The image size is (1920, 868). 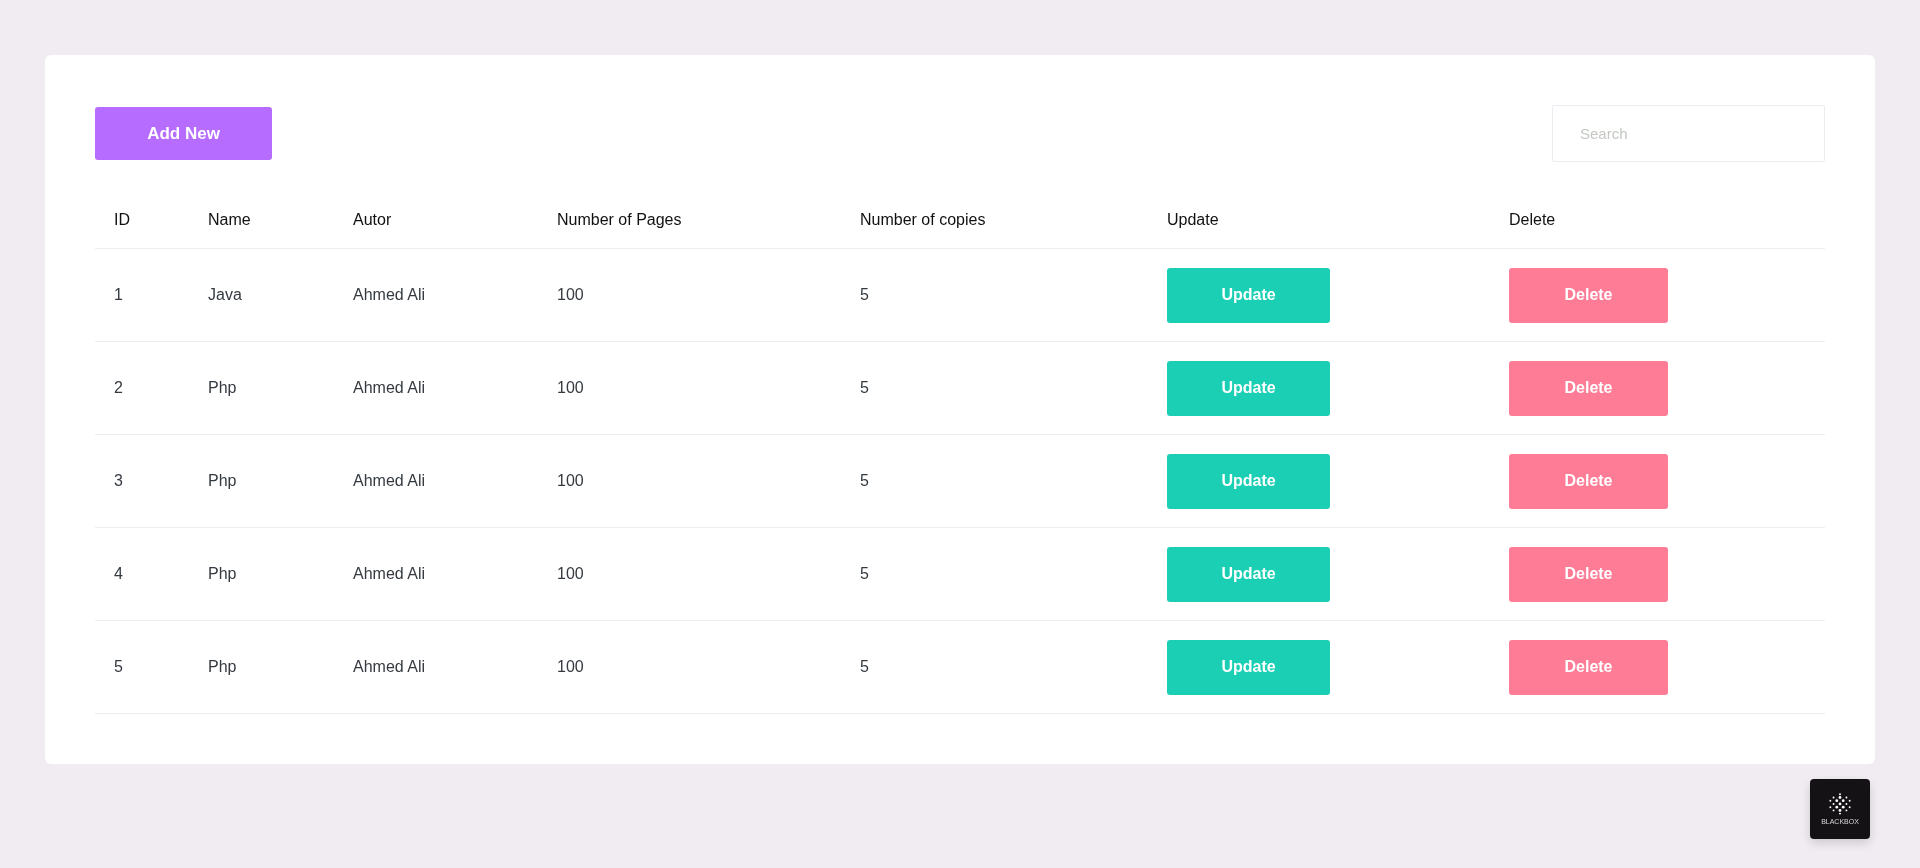 What do you see at coordinates (118, 294) in the screenshot?
I see `table-cell: 1` at bounding box center [118, 294].